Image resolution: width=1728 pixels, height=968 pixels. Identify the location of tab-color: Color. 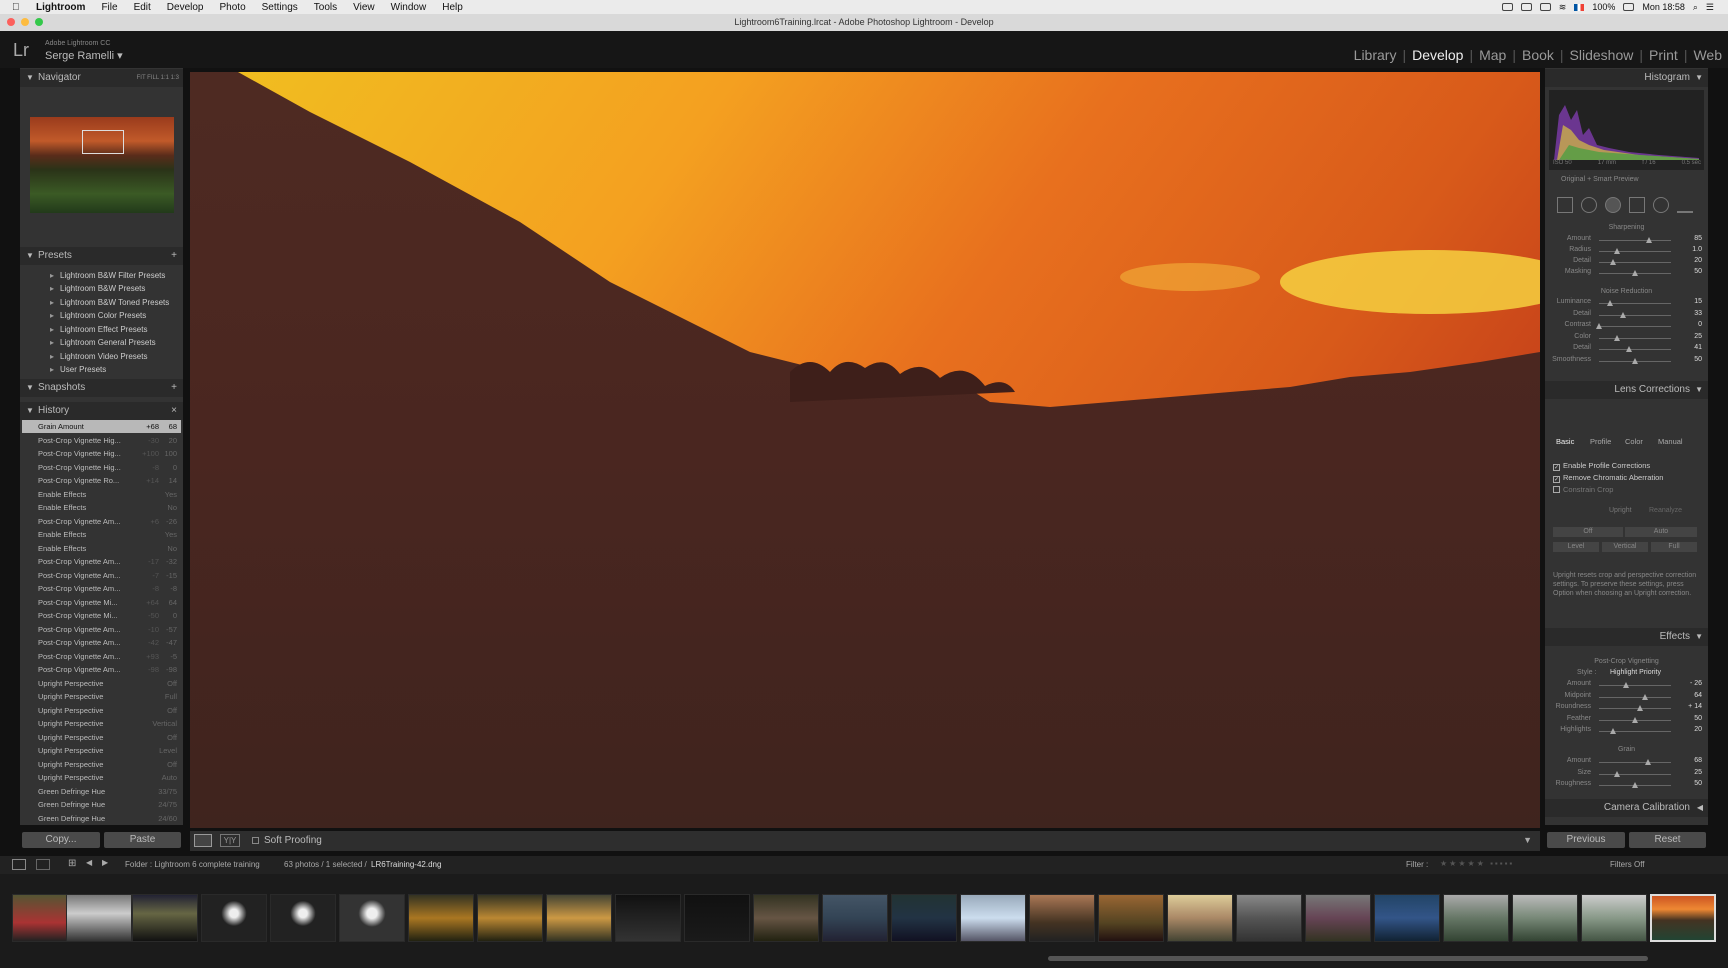
(1634, 441).